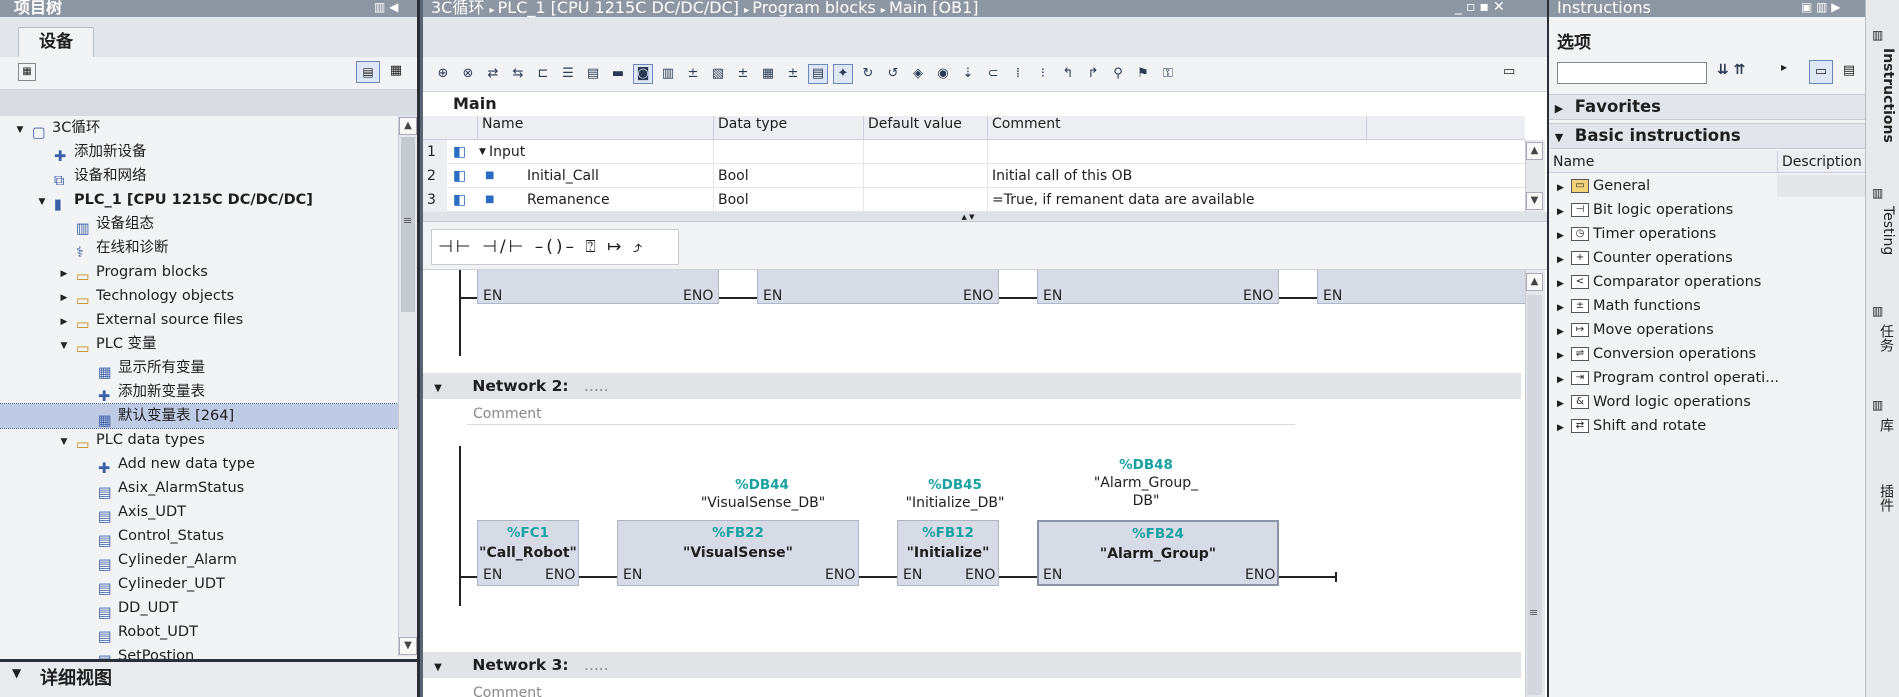 Image resolution: width=1899 pixels, height=697 pixels. Describe the element at coordinates (893, 74) in the screenshot. I see `toolbar-icon-19: ↺` at that location.